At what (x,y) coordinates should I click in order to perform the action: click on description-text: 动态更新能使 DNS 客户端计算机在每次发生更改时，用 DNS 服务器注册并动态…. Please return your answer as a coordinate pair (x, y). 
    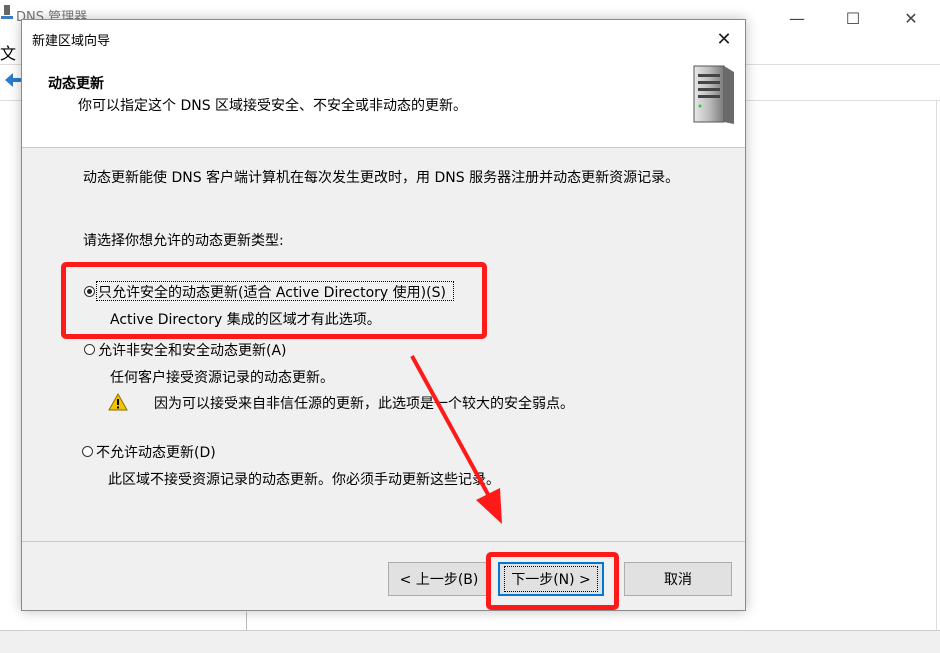
    Looking at the image, I should click on (381, 178).